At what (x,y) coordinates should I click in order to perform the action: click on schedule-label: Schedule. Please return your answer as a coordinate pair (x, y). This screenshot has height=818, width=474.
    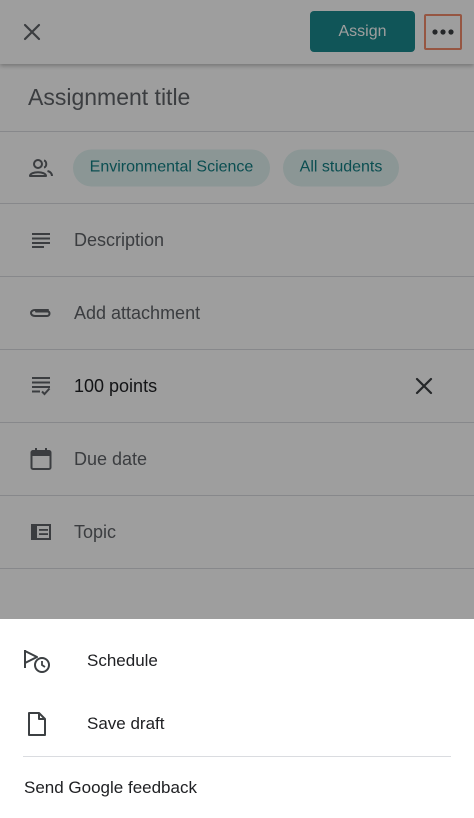
    Looking at the image, I should click on (122, 660).